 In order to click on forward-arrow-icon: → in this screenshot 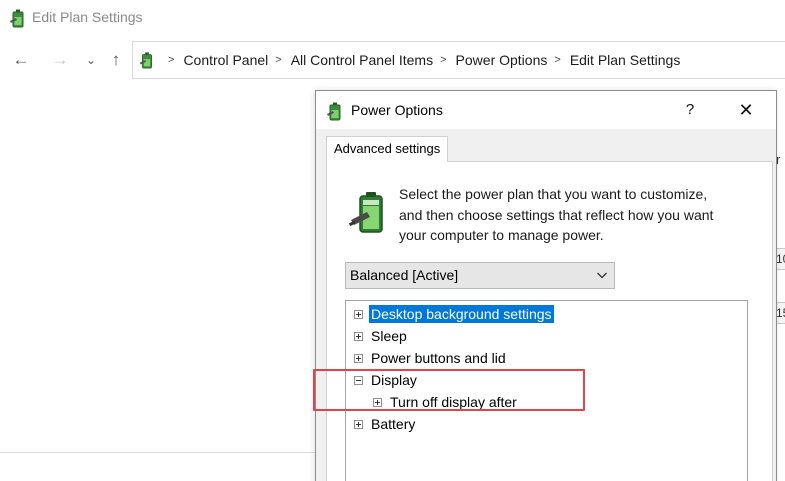, I will do `click(60, 60)`.